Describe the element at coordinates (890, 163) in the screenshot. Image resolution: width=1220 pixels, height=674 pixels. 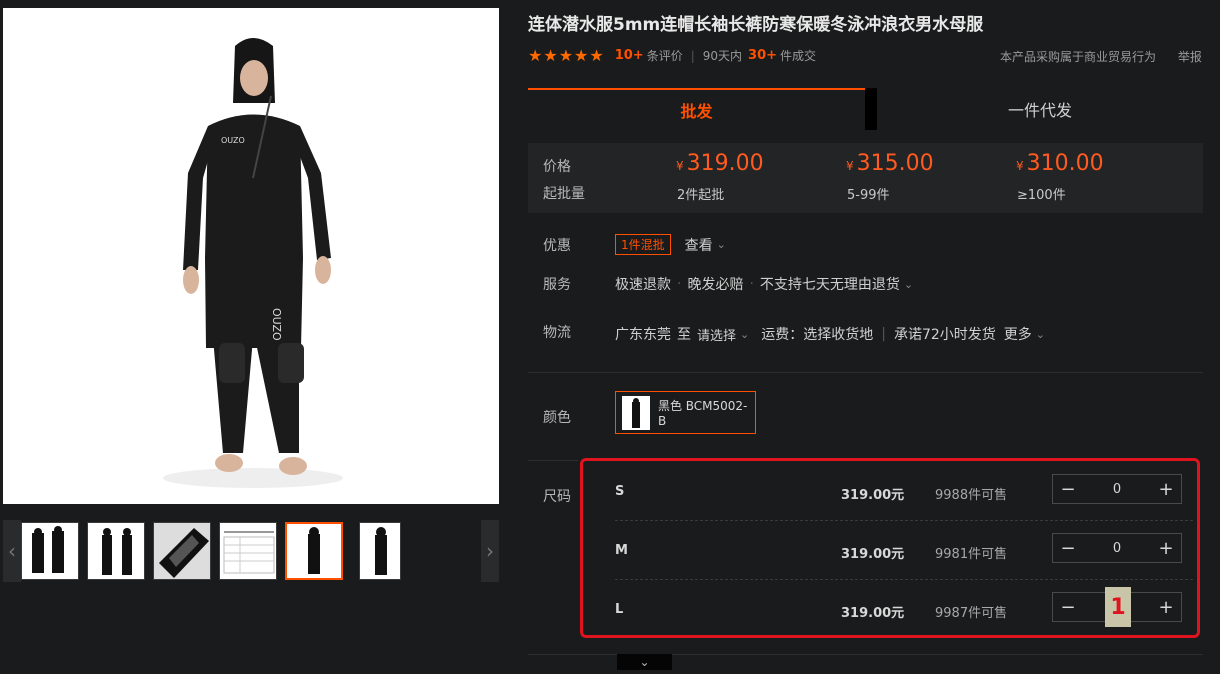
I see `tier-2-price: ¥315.00` at that location.